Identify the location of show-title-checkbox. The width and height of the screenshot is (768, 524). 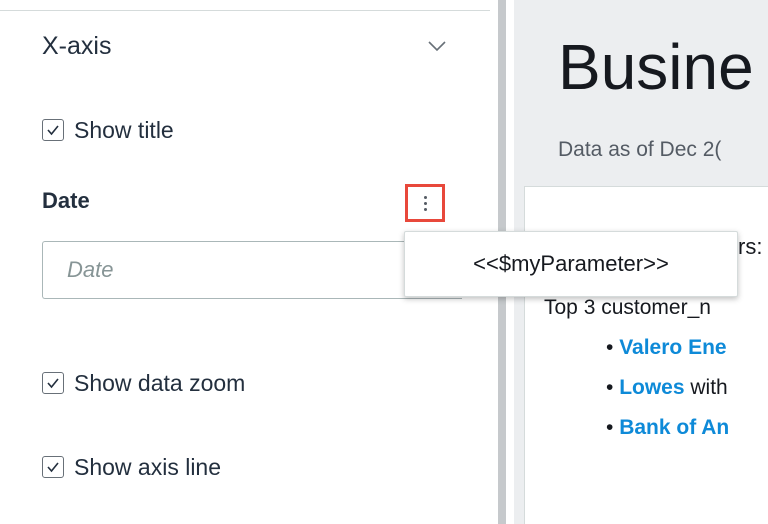
(53, 130).